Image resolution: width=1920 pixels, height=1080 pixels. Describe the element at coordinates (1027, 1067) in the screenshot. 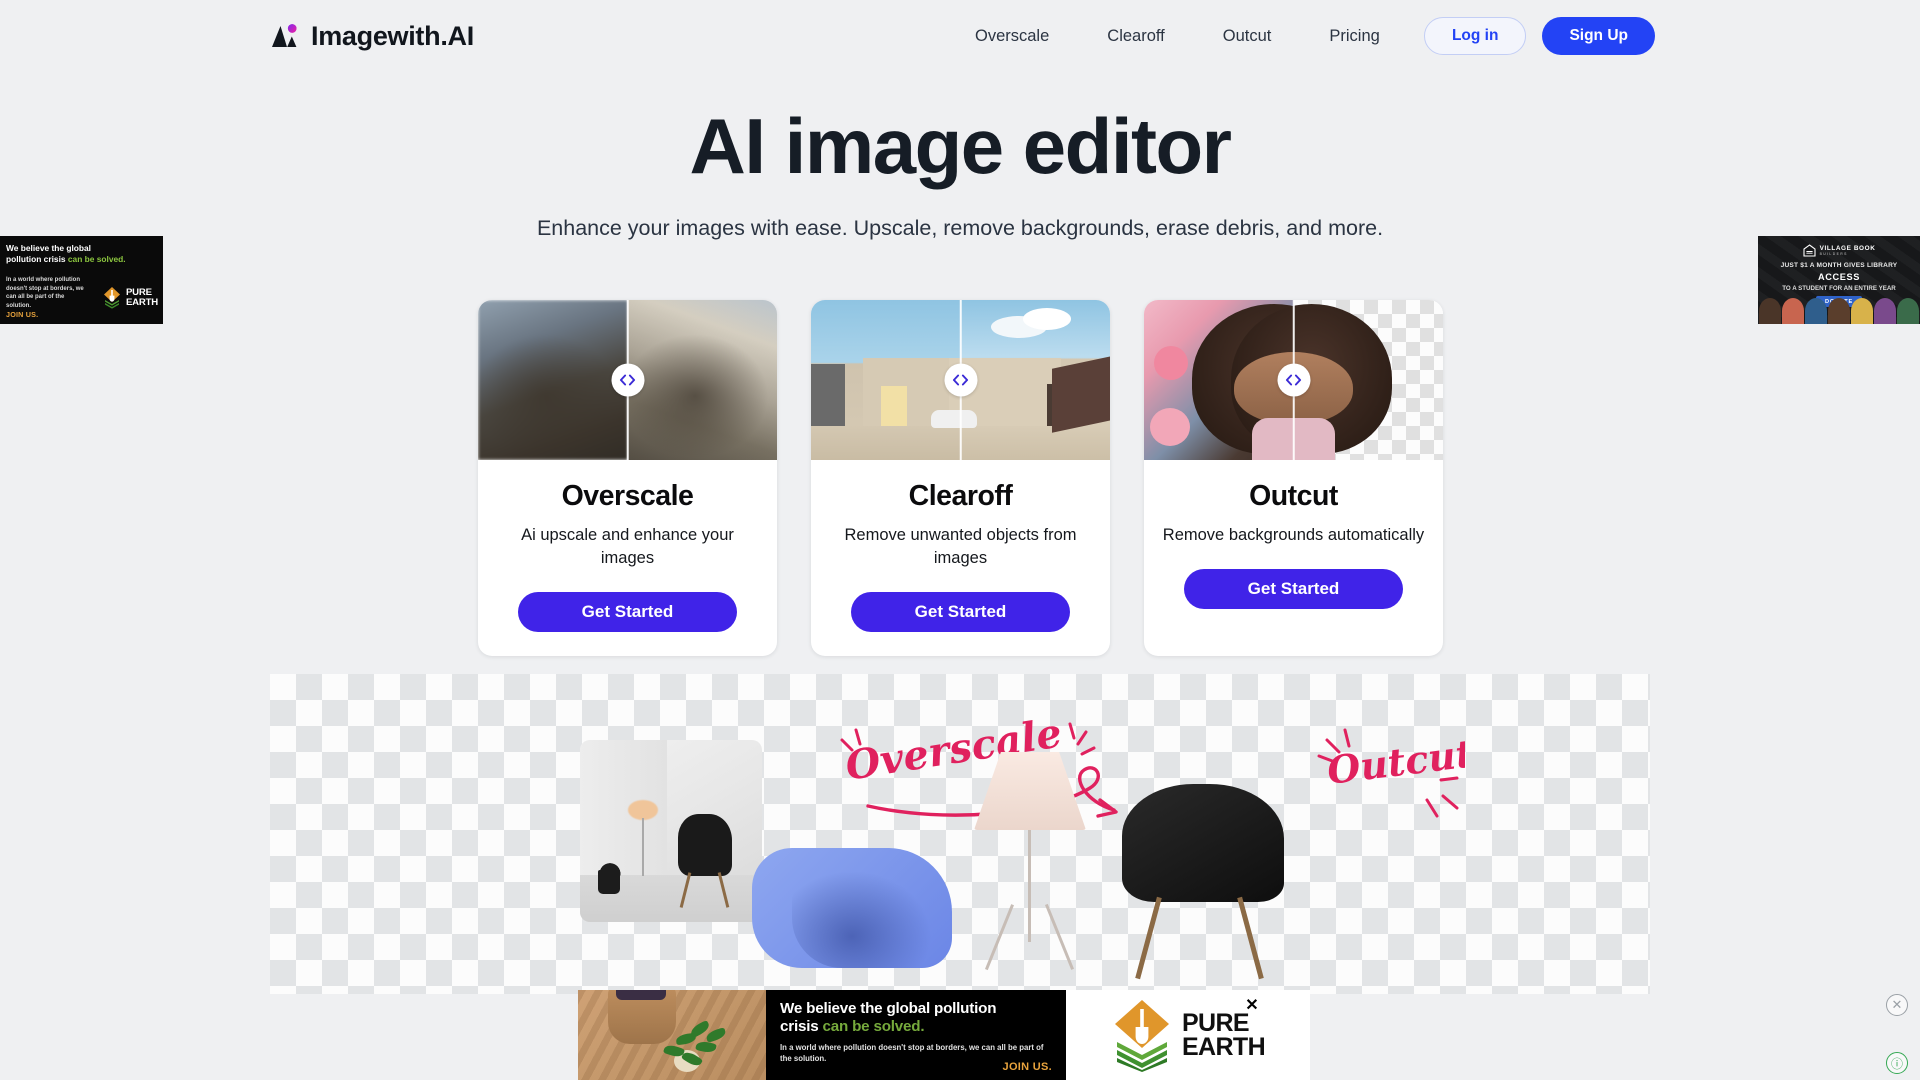

I see `ad-bottom-join-label: JOIN US.` at that location.